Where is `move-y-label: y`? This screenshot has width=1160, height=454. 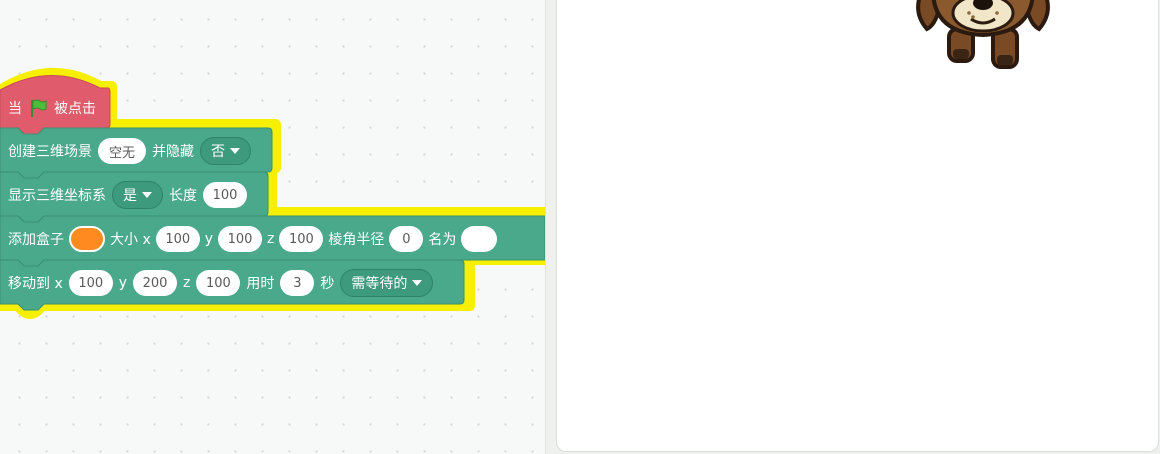 move-y-label: y is located at coordinates (123, 283).